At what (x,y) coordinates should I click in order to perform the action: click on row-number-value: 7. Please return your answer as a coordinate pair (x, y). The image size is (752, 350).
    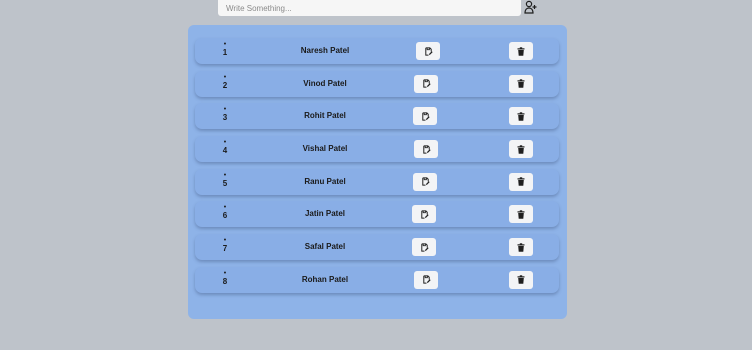
    Looking at the image, I should click on (225, 249).